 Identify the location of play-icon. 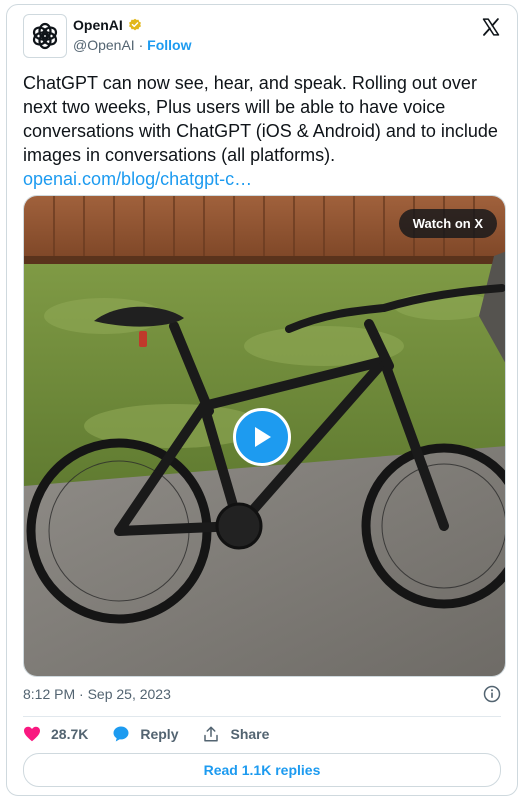
(263, 437).